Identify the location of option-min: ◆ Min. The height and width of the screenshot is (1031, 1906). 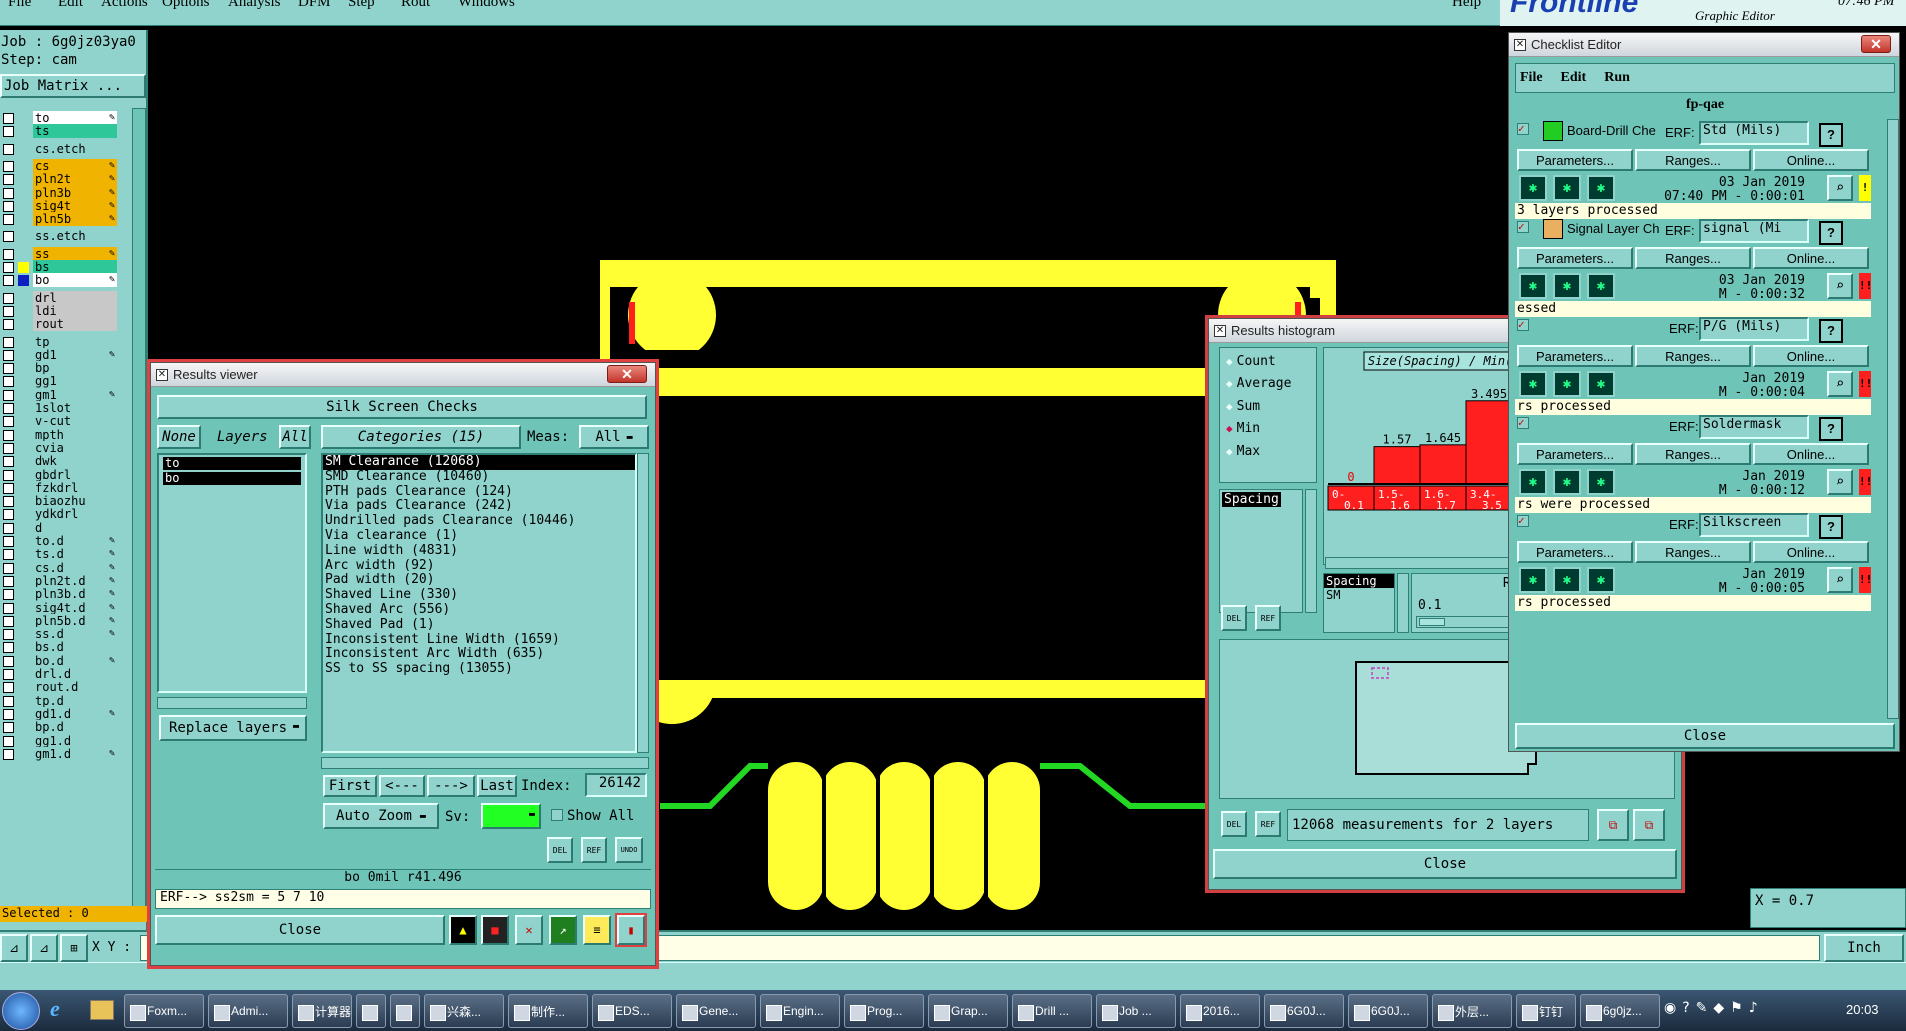
(1243, 428).